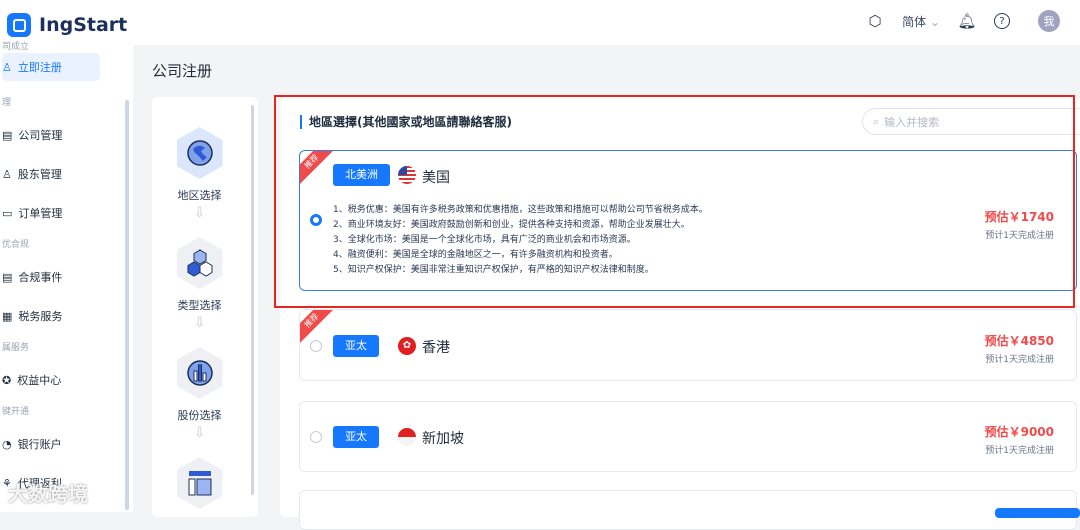  What do you see at coordinates (39, 174) in the screenshot?
I see `sidebar-item-label: 股东管理` at bounding box center [39, 174].